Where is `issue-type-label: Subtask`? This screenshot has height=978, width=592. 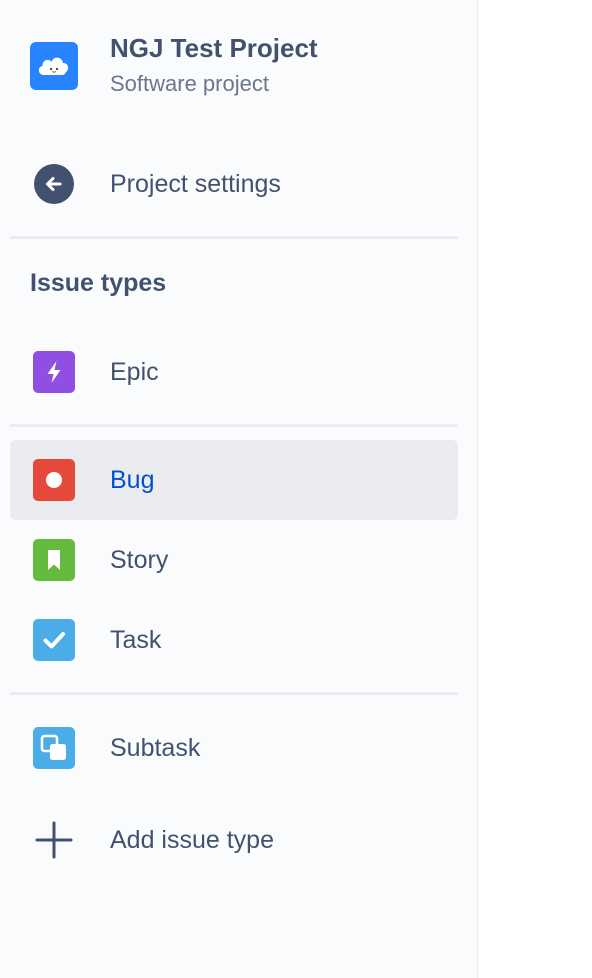 issue-type-label: Subtask is located at coordinates (155, 747).